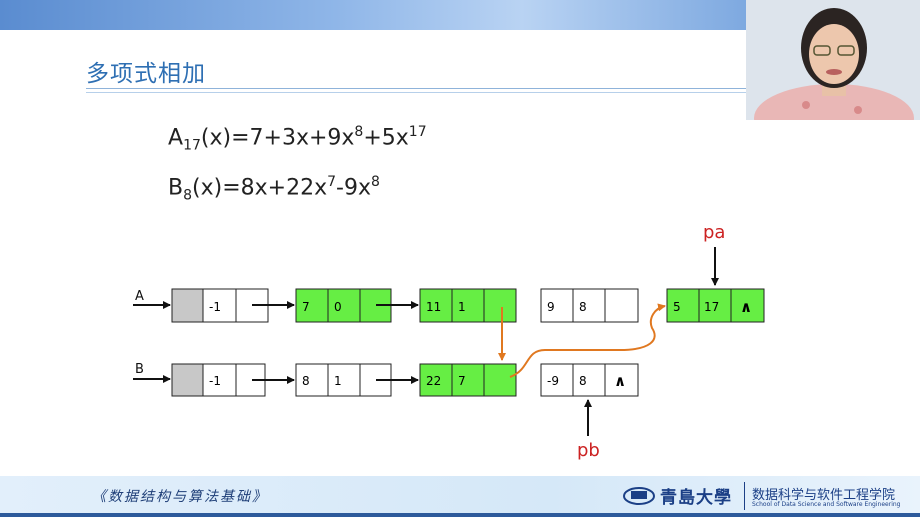 This screenshot has width=920, height=517. I want to click on node-coef: 8, so click(306, 381).